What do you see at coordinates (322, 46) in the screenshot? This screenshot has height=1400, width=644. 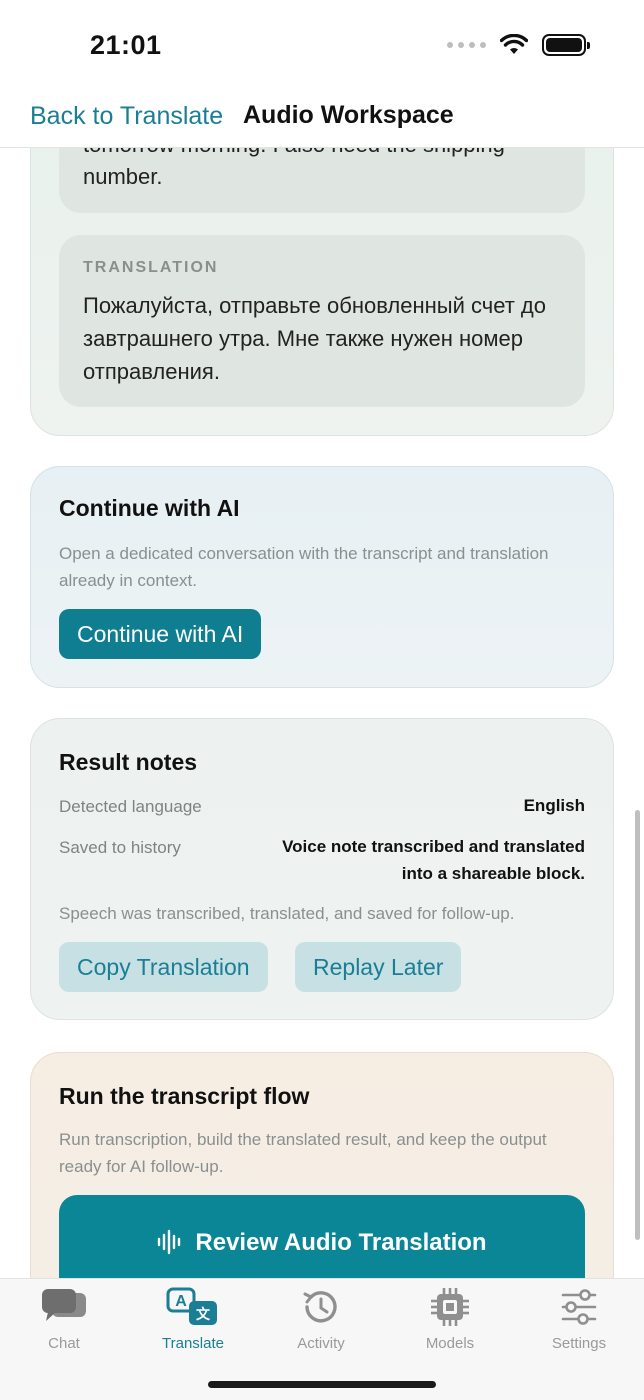 I see `status-bar: 21:01` at bounding box center [322, 46].